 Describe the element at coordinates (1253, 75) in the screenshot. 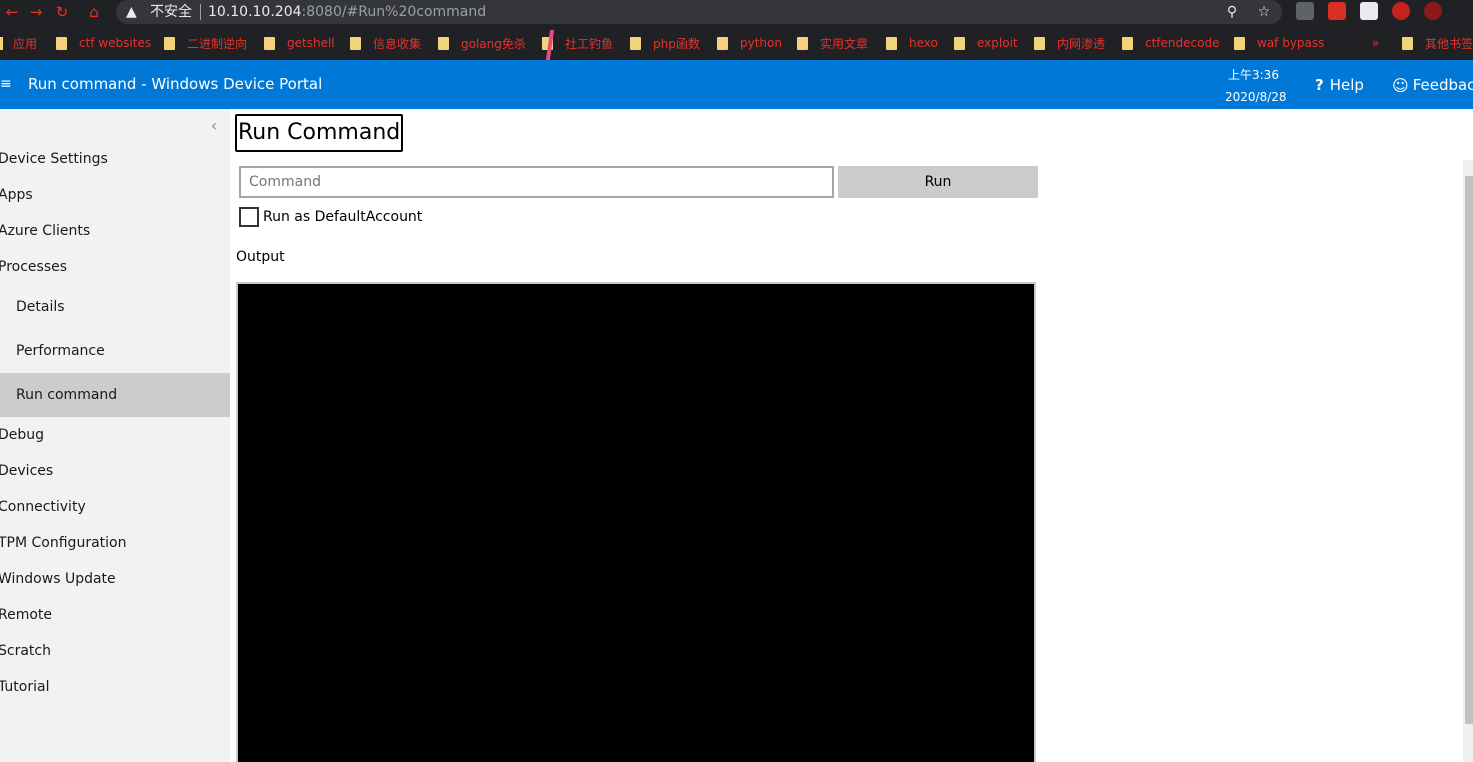

I see `clock-time: 上午3:36` at that location.